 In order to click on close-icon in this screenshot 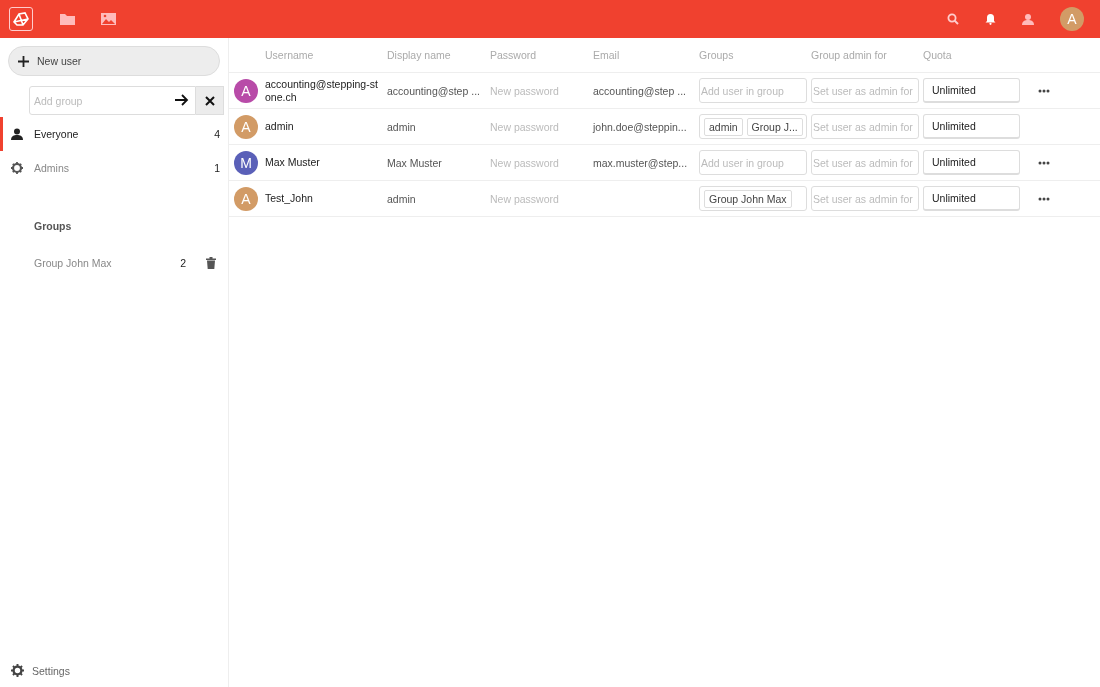, I will do `click(209, 100)`.